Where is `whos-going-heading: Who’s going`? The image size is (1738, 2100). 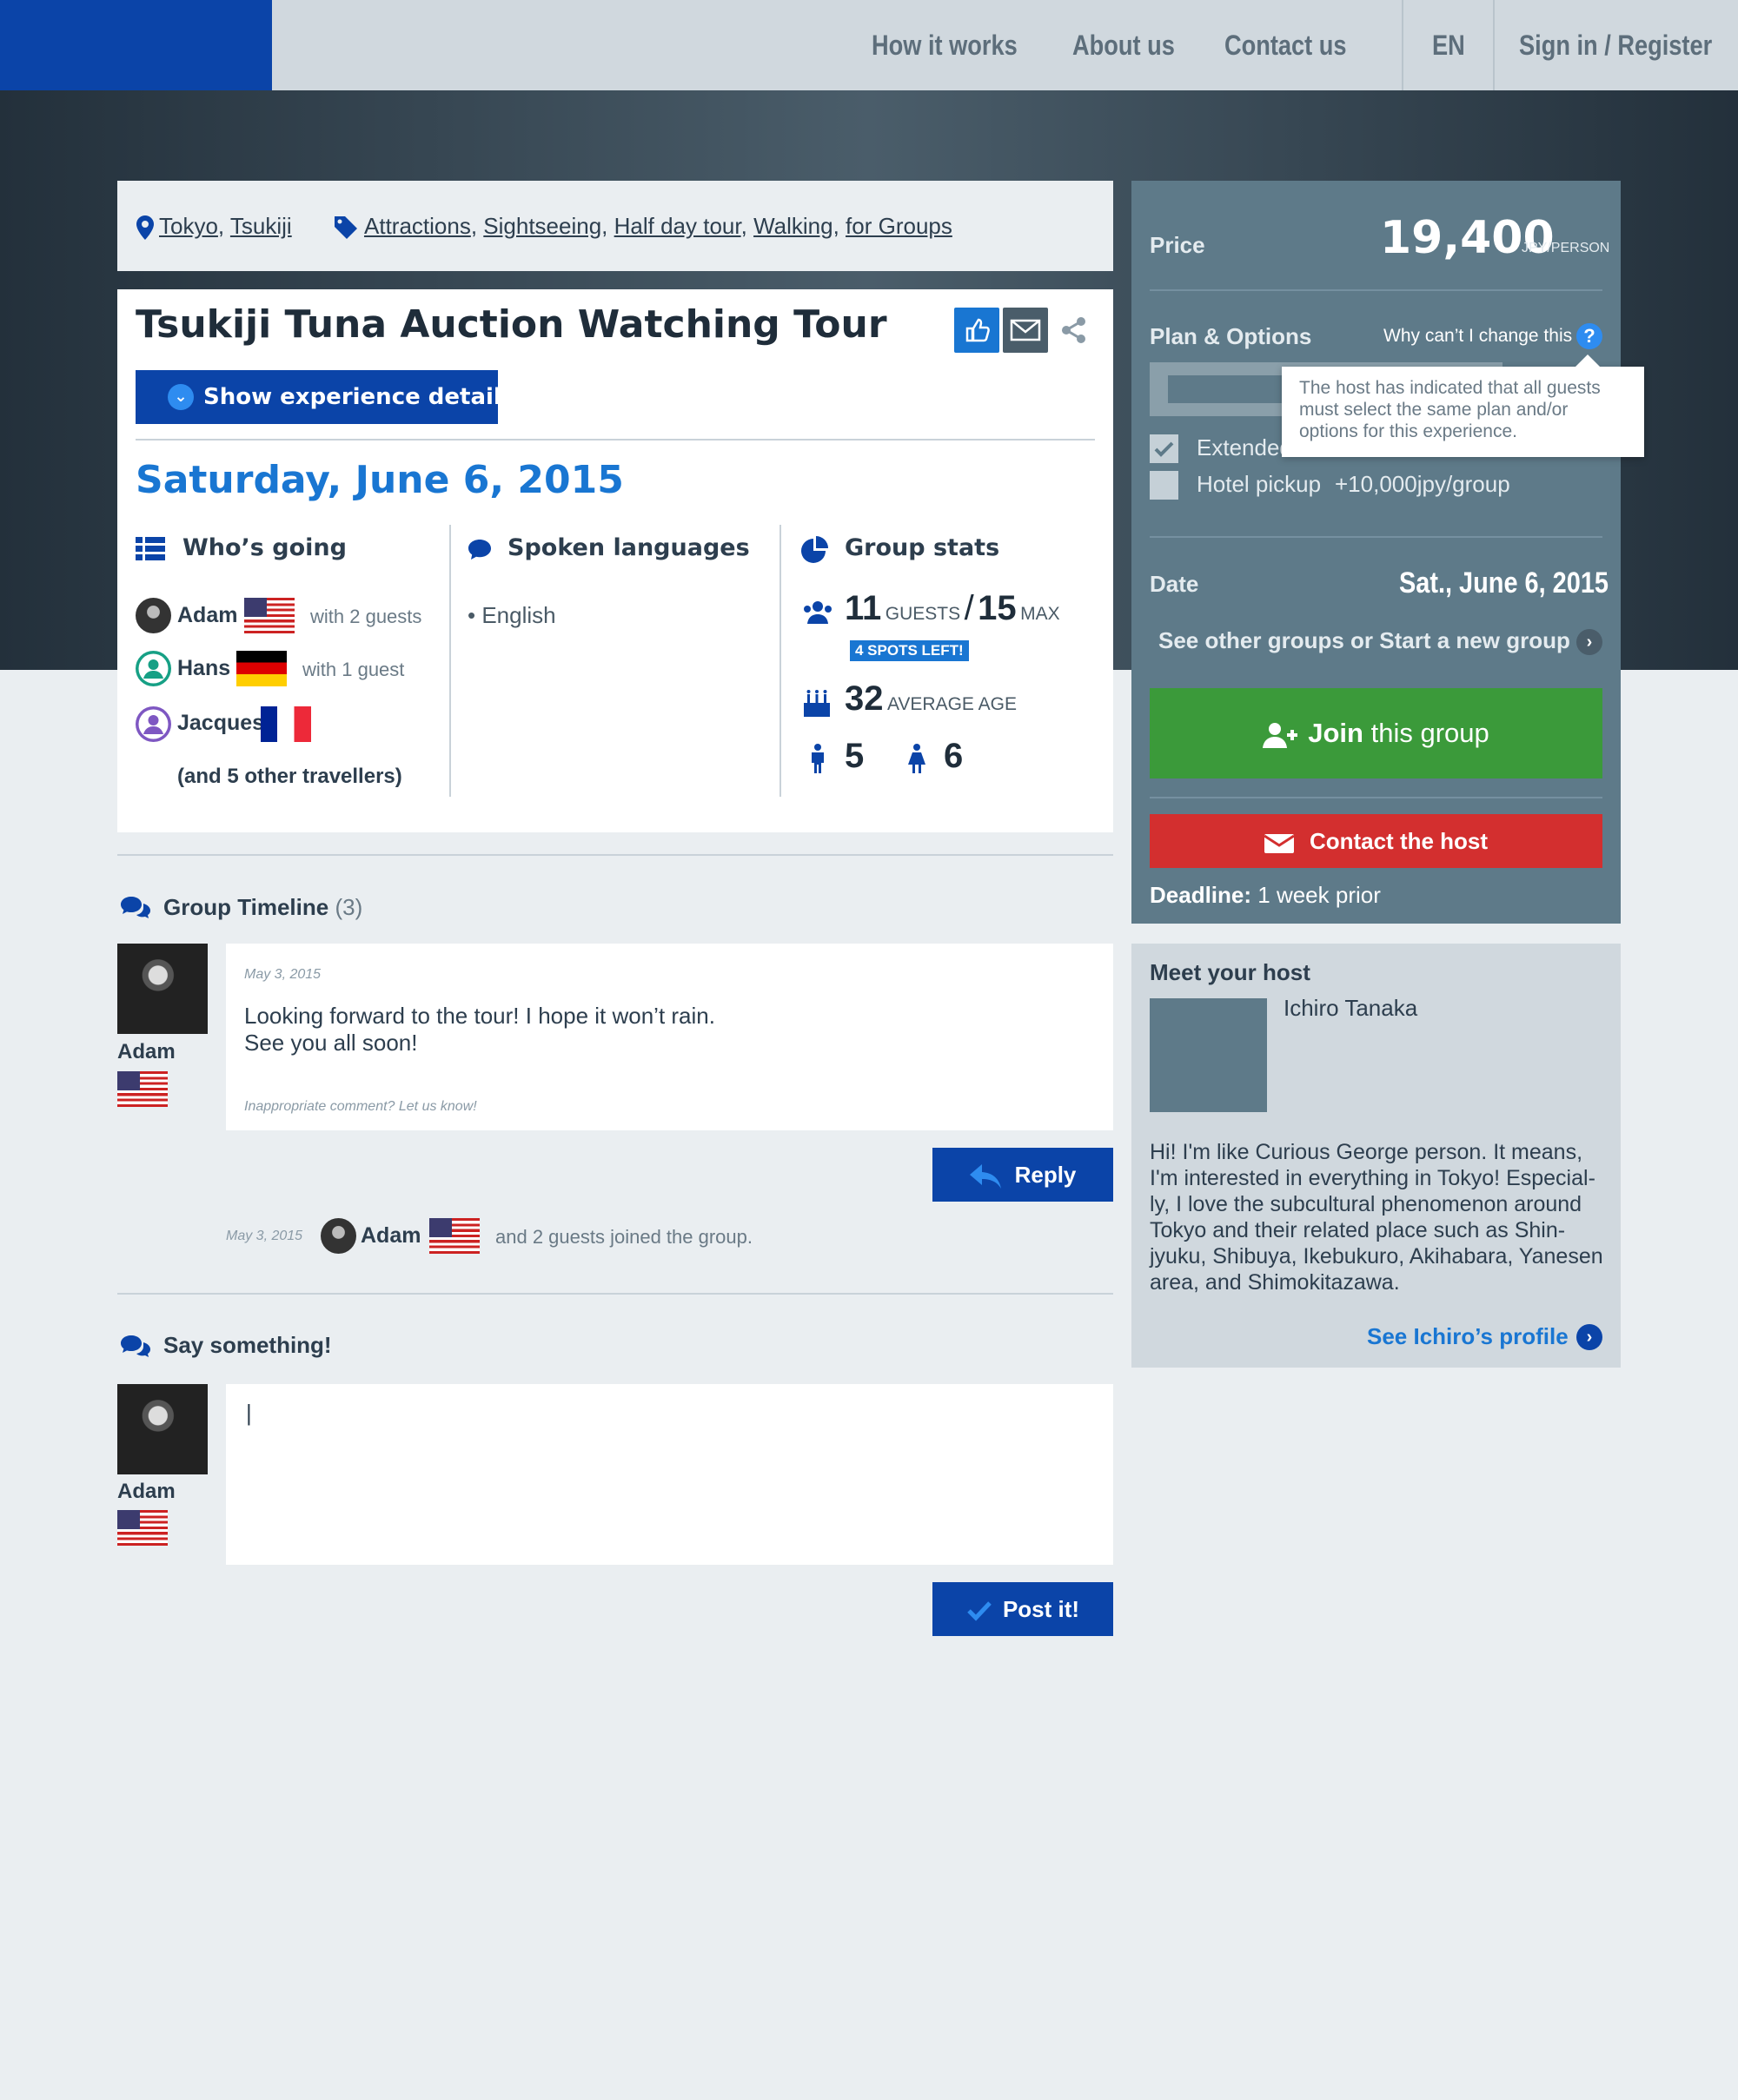 whos-going-heading: Who’s going is located at coordinates (264, 547).